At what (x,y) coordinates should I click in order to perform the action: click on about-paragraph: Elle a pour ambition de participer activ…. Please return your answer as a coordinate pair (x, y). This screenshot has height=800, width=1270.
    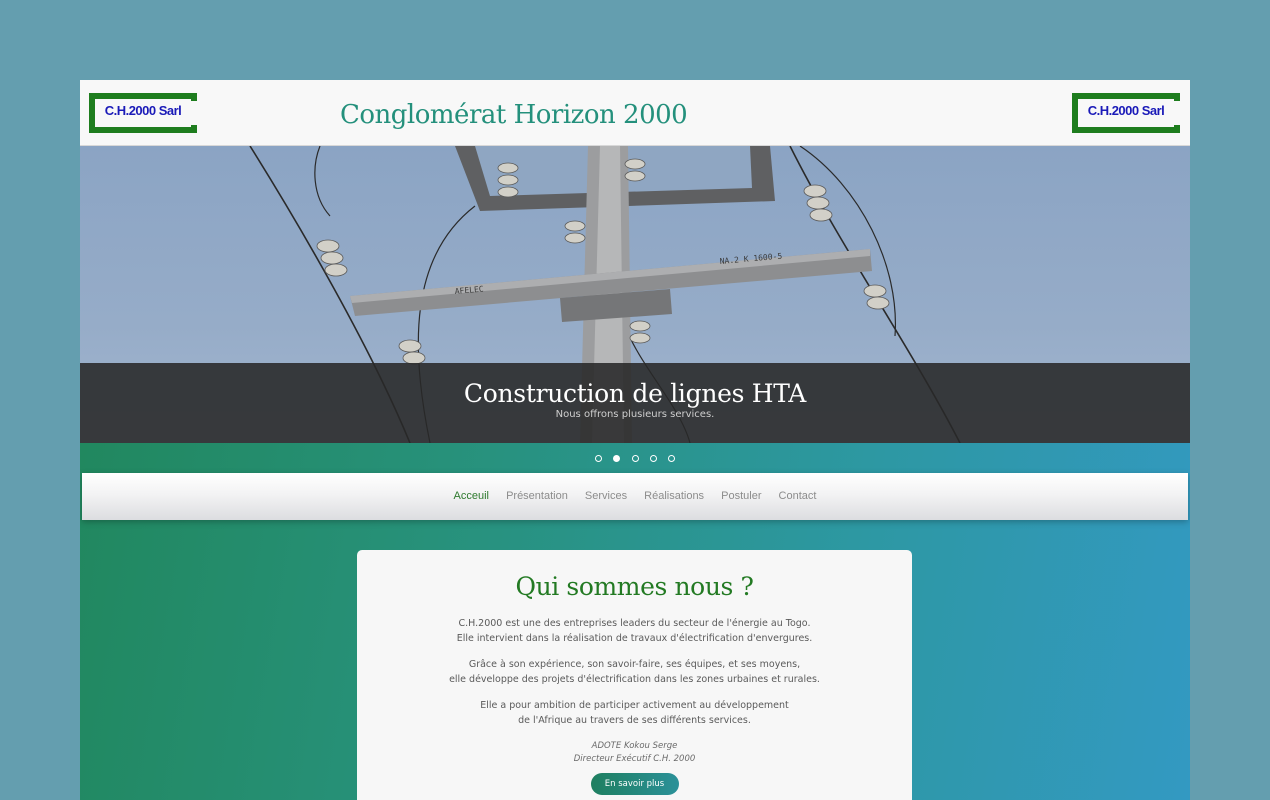
    Looking at the image, I should click on (634, 713).